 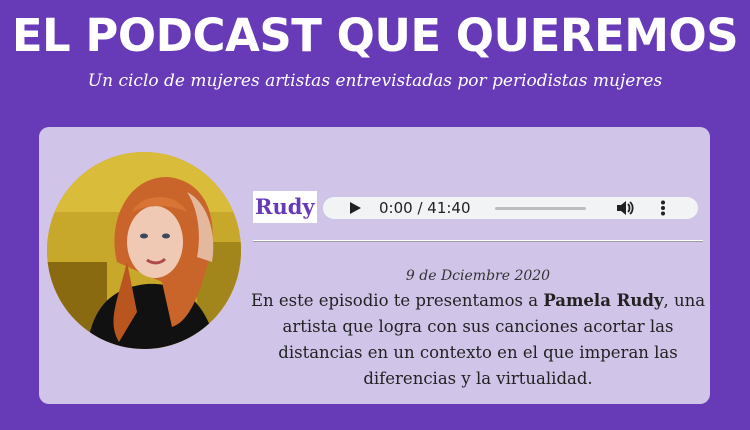 What do you see at coordinates (603, 300) in the screenshot?
I see `description-artist-name: Pamela Rudy` at bounding box center [603, 300].